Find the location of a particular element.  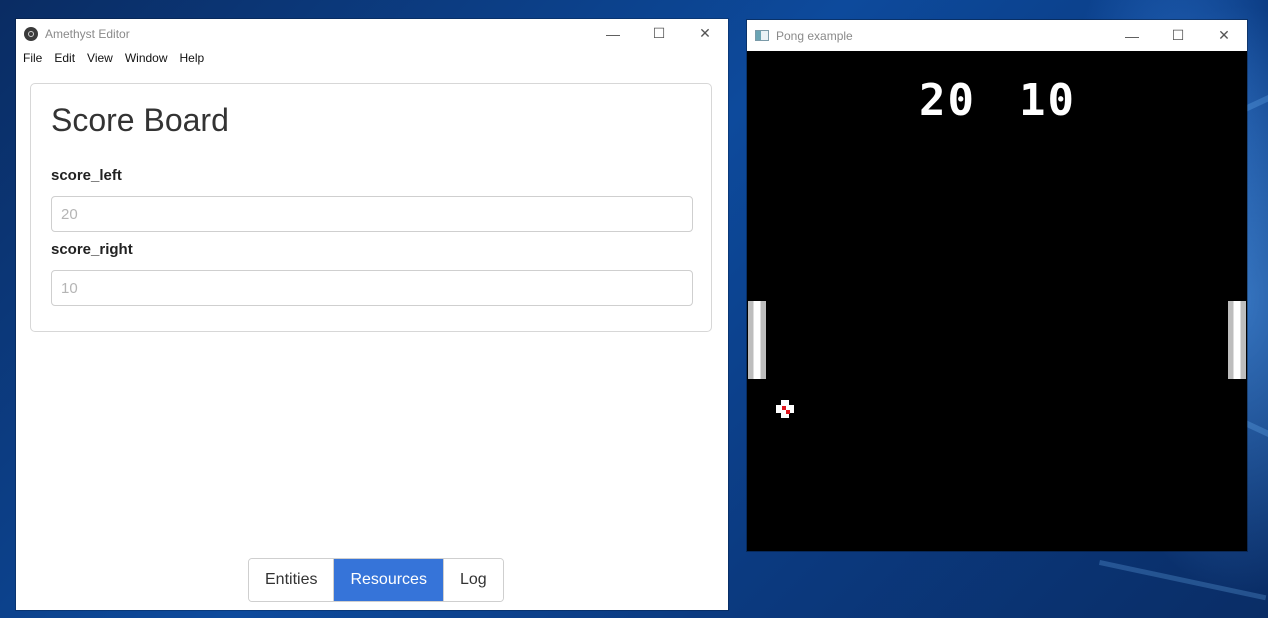

tab-entities: Entities is located at coordinates (292, 580).